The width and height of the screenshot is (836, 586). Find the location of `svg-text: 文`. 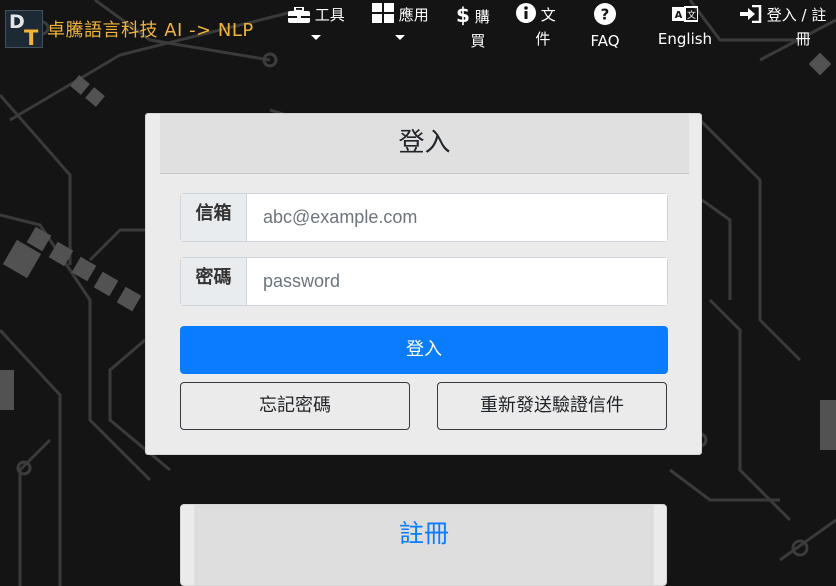

svg-text: 文 is located at coordinates (691, 15).